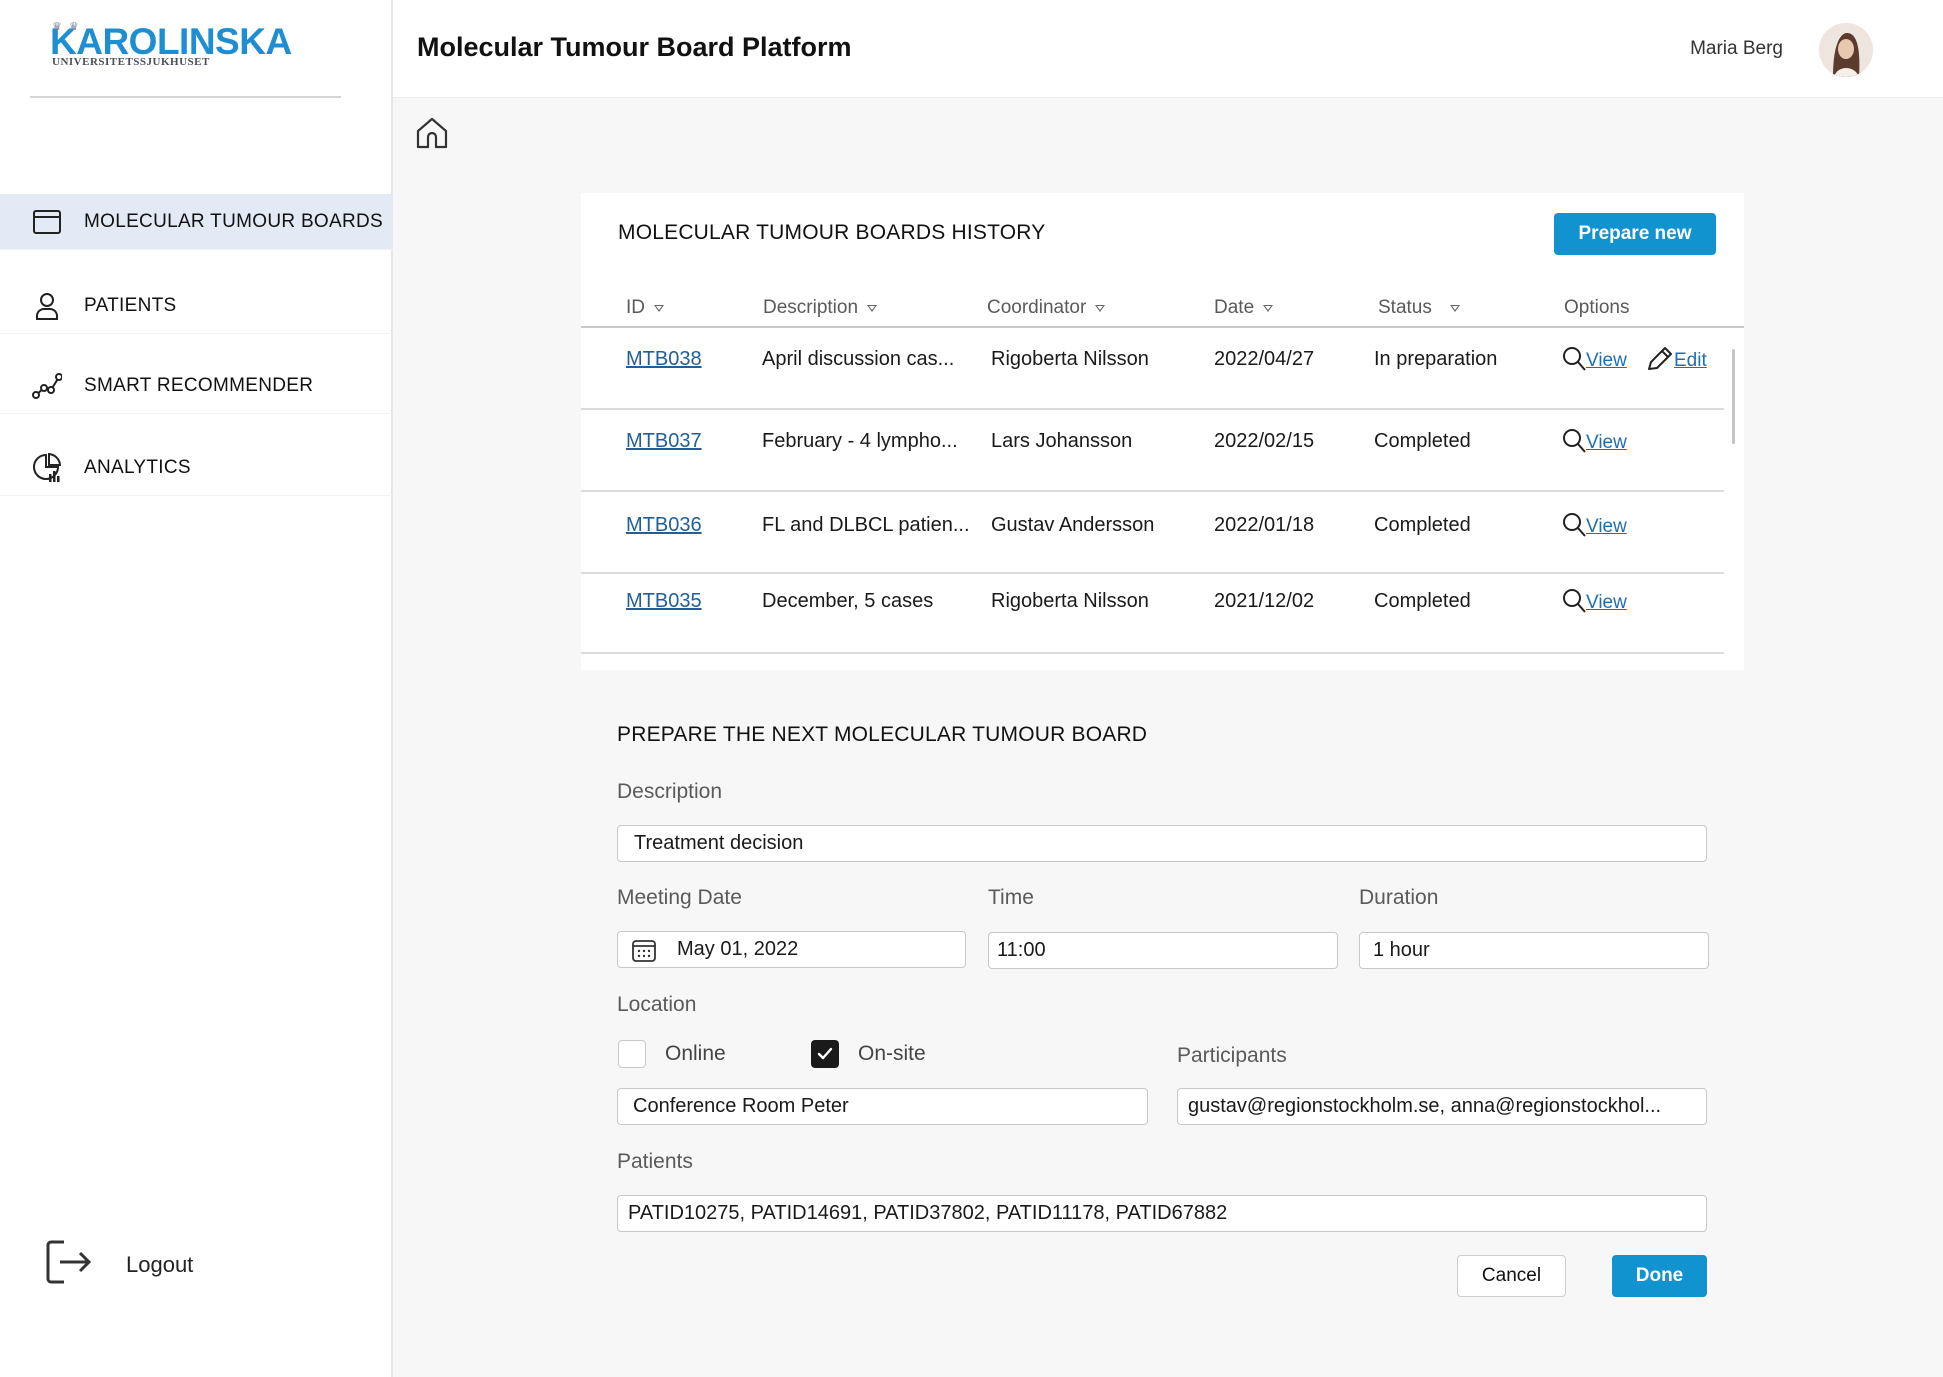  Describe the element at coordinates (1659, 1276) in the screenshot. I see `done-button: Done` at that location.